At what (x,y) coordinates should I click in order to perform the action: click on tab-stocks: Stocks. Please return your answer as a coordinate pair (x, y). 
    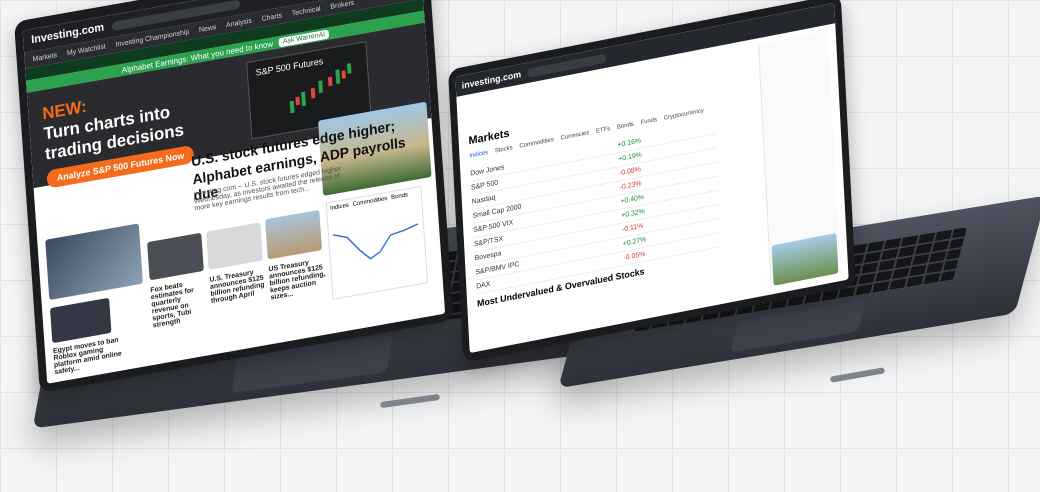
    Looking at the image, I should click on (504, 149).